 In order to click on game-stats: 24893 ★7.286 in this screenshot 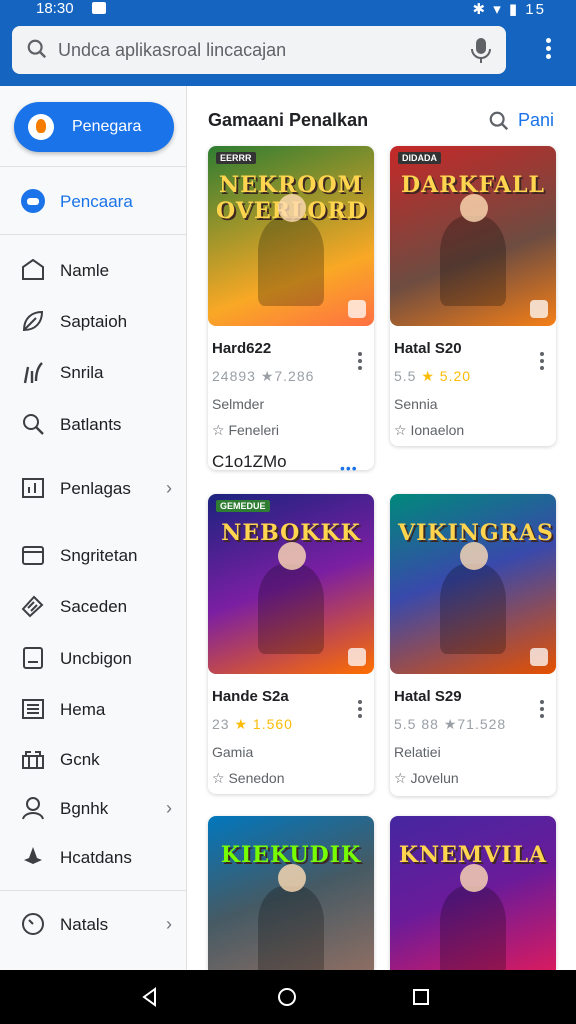, I will do `click(263, 376)`.